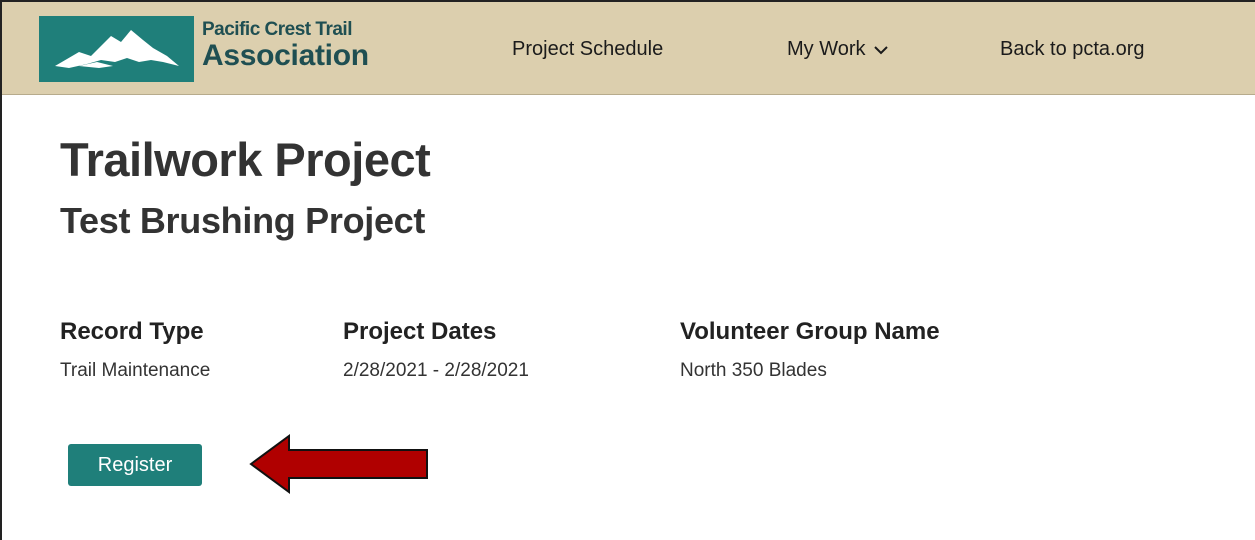 The height and width of the screenshot is (540, 1255). What do you see at coordinates (436, 350) in the screenshot?
I see `field-project-dates: Project Dates 2/28/2021 - 2/28/2021` at bounding box center [436, 350].